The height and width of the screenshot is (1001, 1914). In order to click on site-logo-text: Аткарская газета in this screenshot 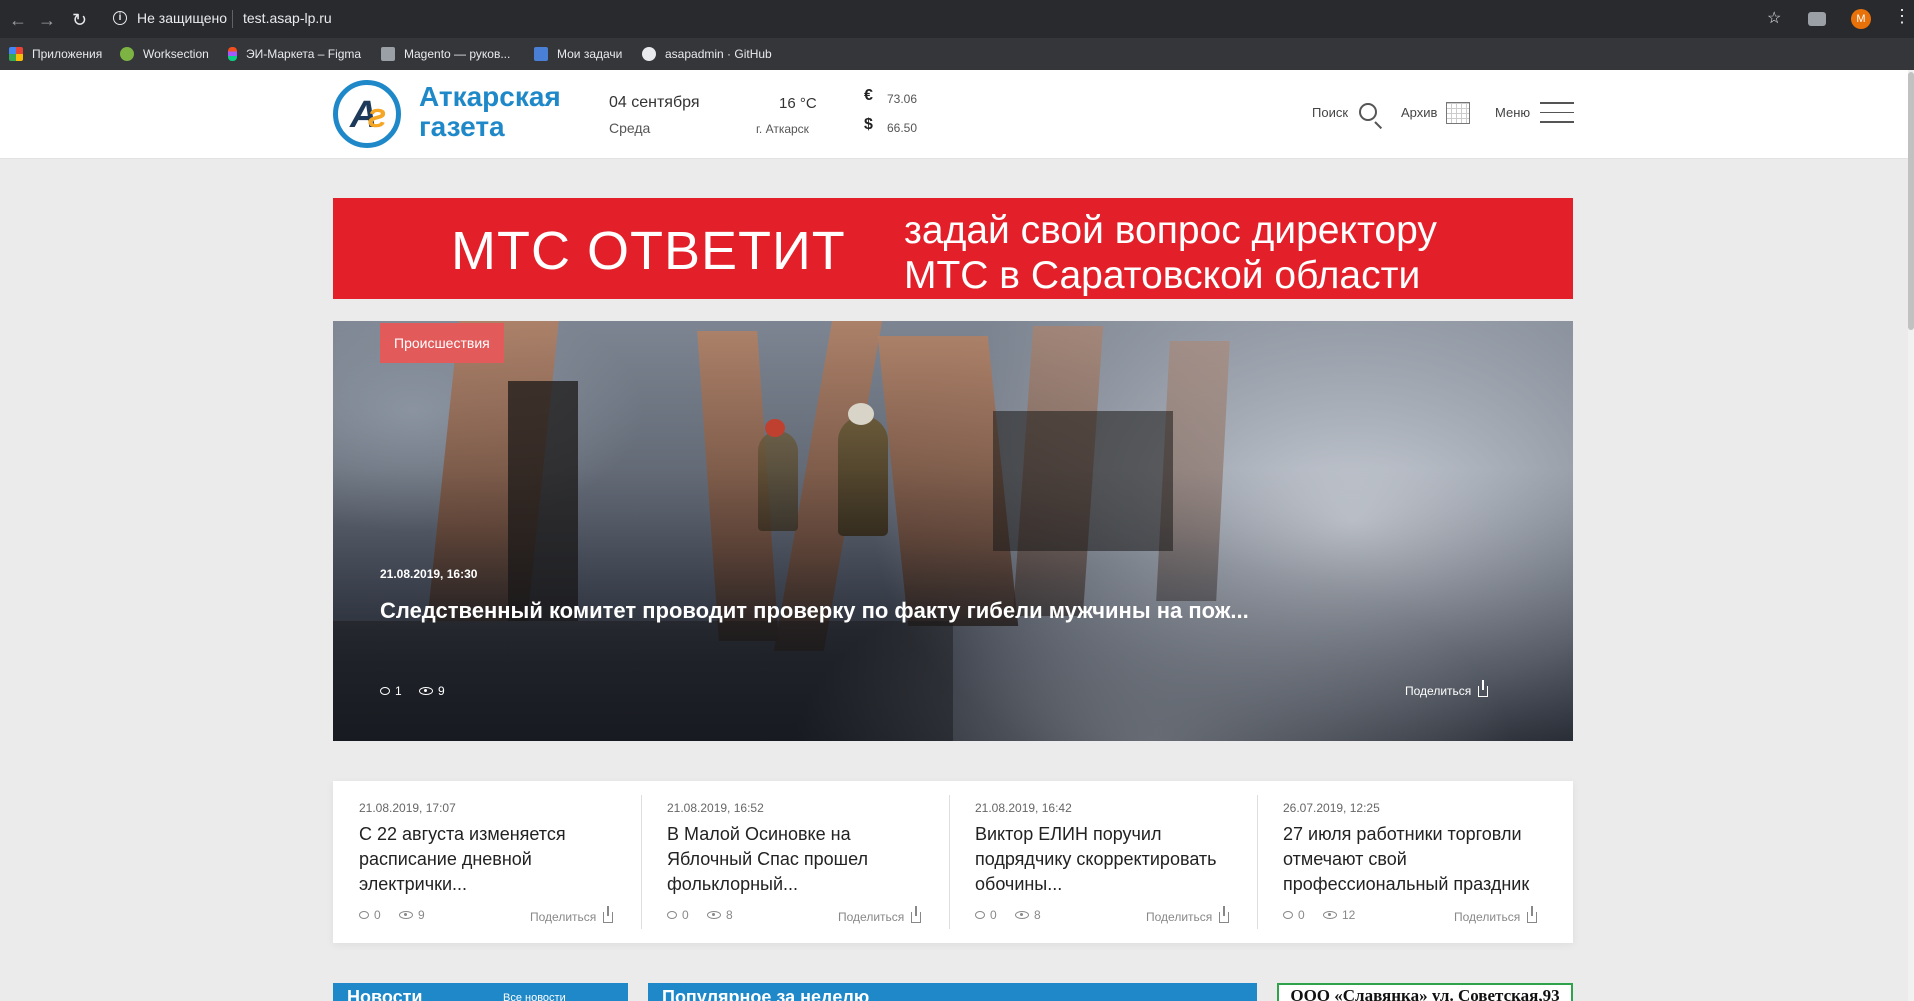, I will do `click(490, 112)`.